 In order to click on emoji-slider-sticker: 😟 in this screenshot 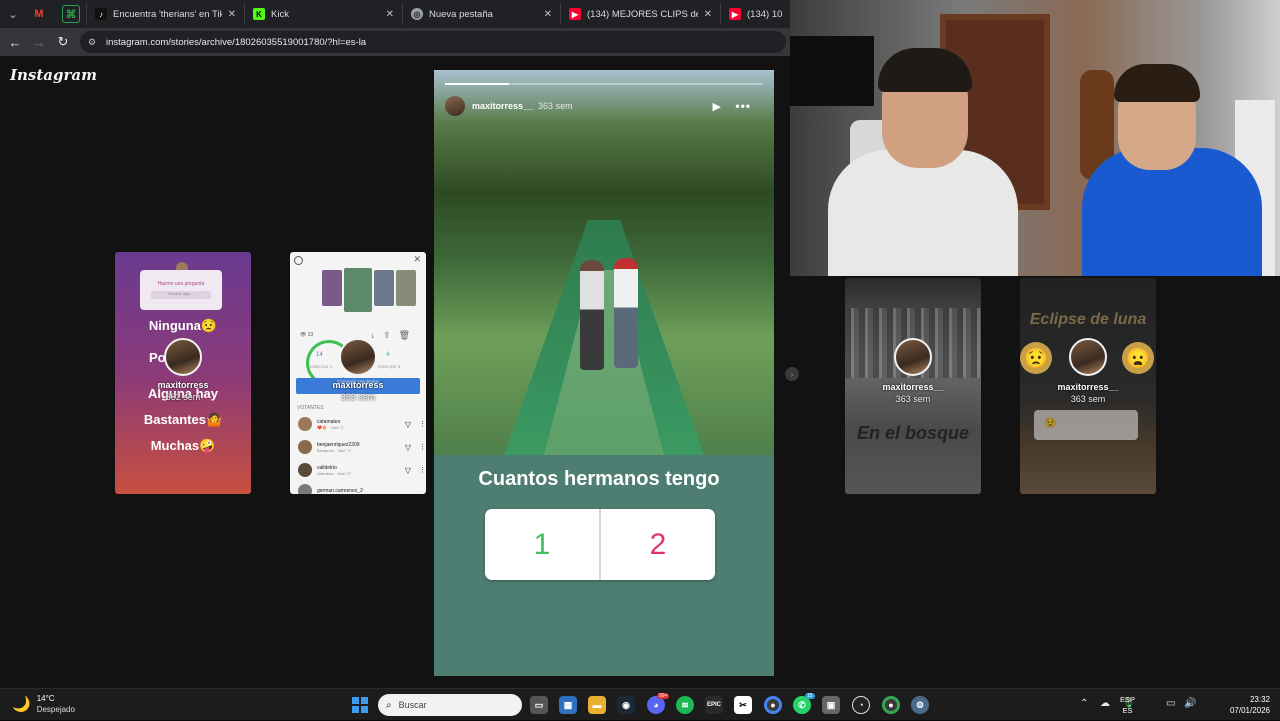, I will do `click(1086, 425)`.